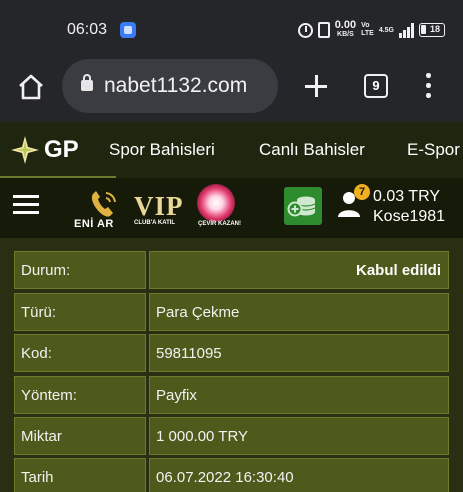  What do you see at coordinates (49, 395) in the screenshot?
I see `detail-label: Yöntem:` at bounding box center [49, 395].